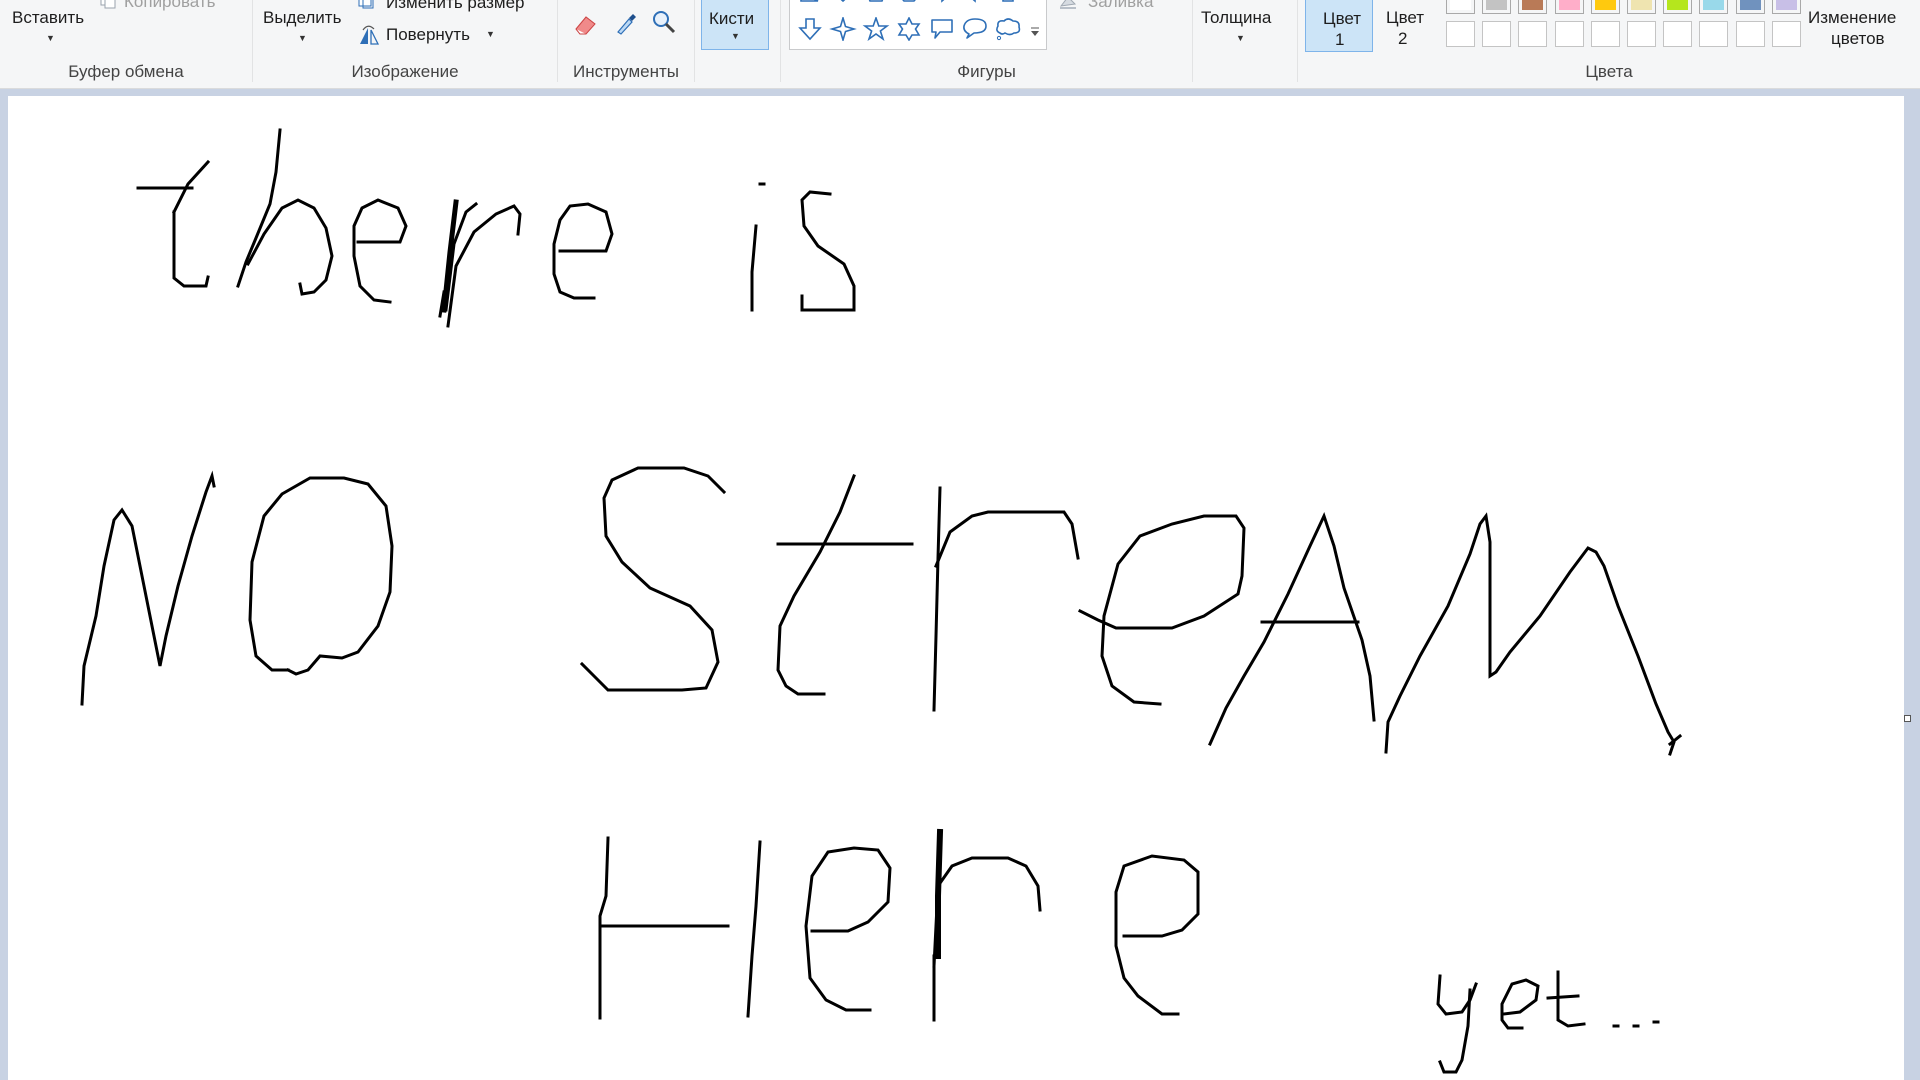  Describe the element at coordinates (1008, 29) in the screenshot. I see `cloud-callout-icon` at that location.